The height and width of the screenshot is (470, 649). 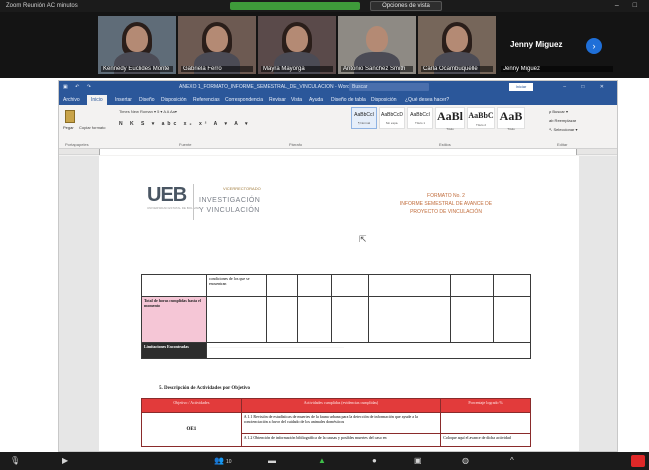 What do you see at coordinates (364, 123) in the screenshot?
I see `style-name: ¶ Normal` at bounding box center [364, 123].